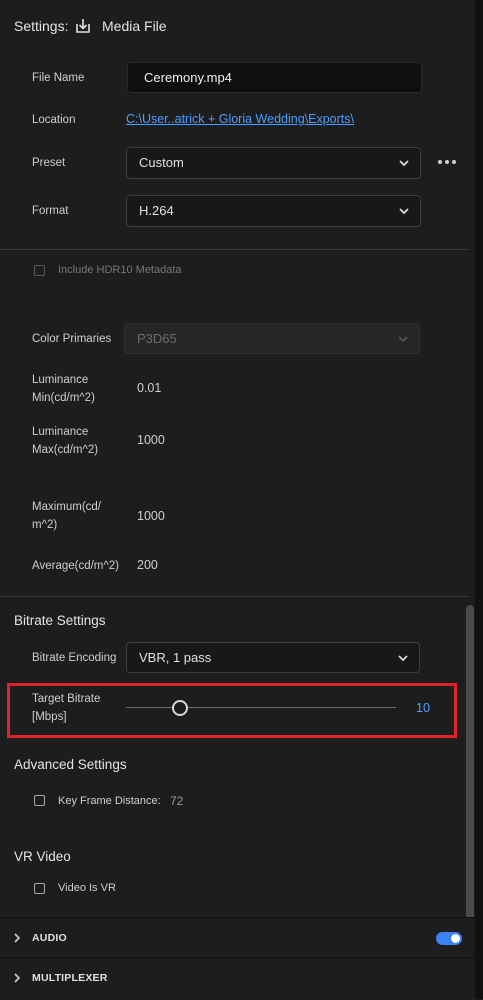 The height and width of the screenshot is (1000, 483). I want to click on luminance-min-label-line1: Luminance, so click(60, 380).